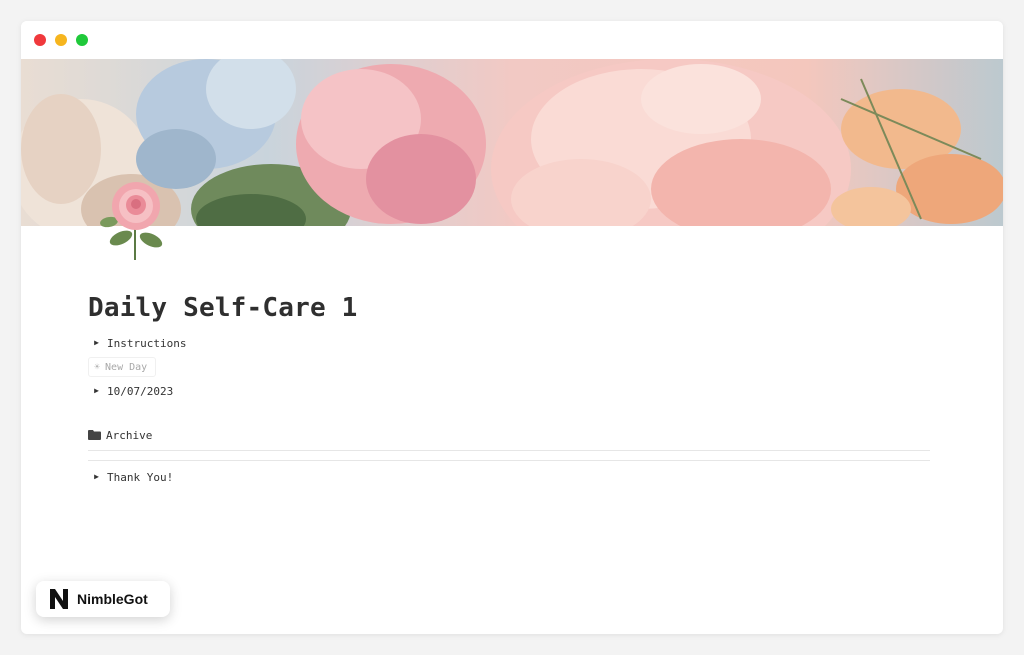  What do you see at coordinates (82, 40) in the screenshot?
I see `maximize-window-button` at bounding box center [82, 40].